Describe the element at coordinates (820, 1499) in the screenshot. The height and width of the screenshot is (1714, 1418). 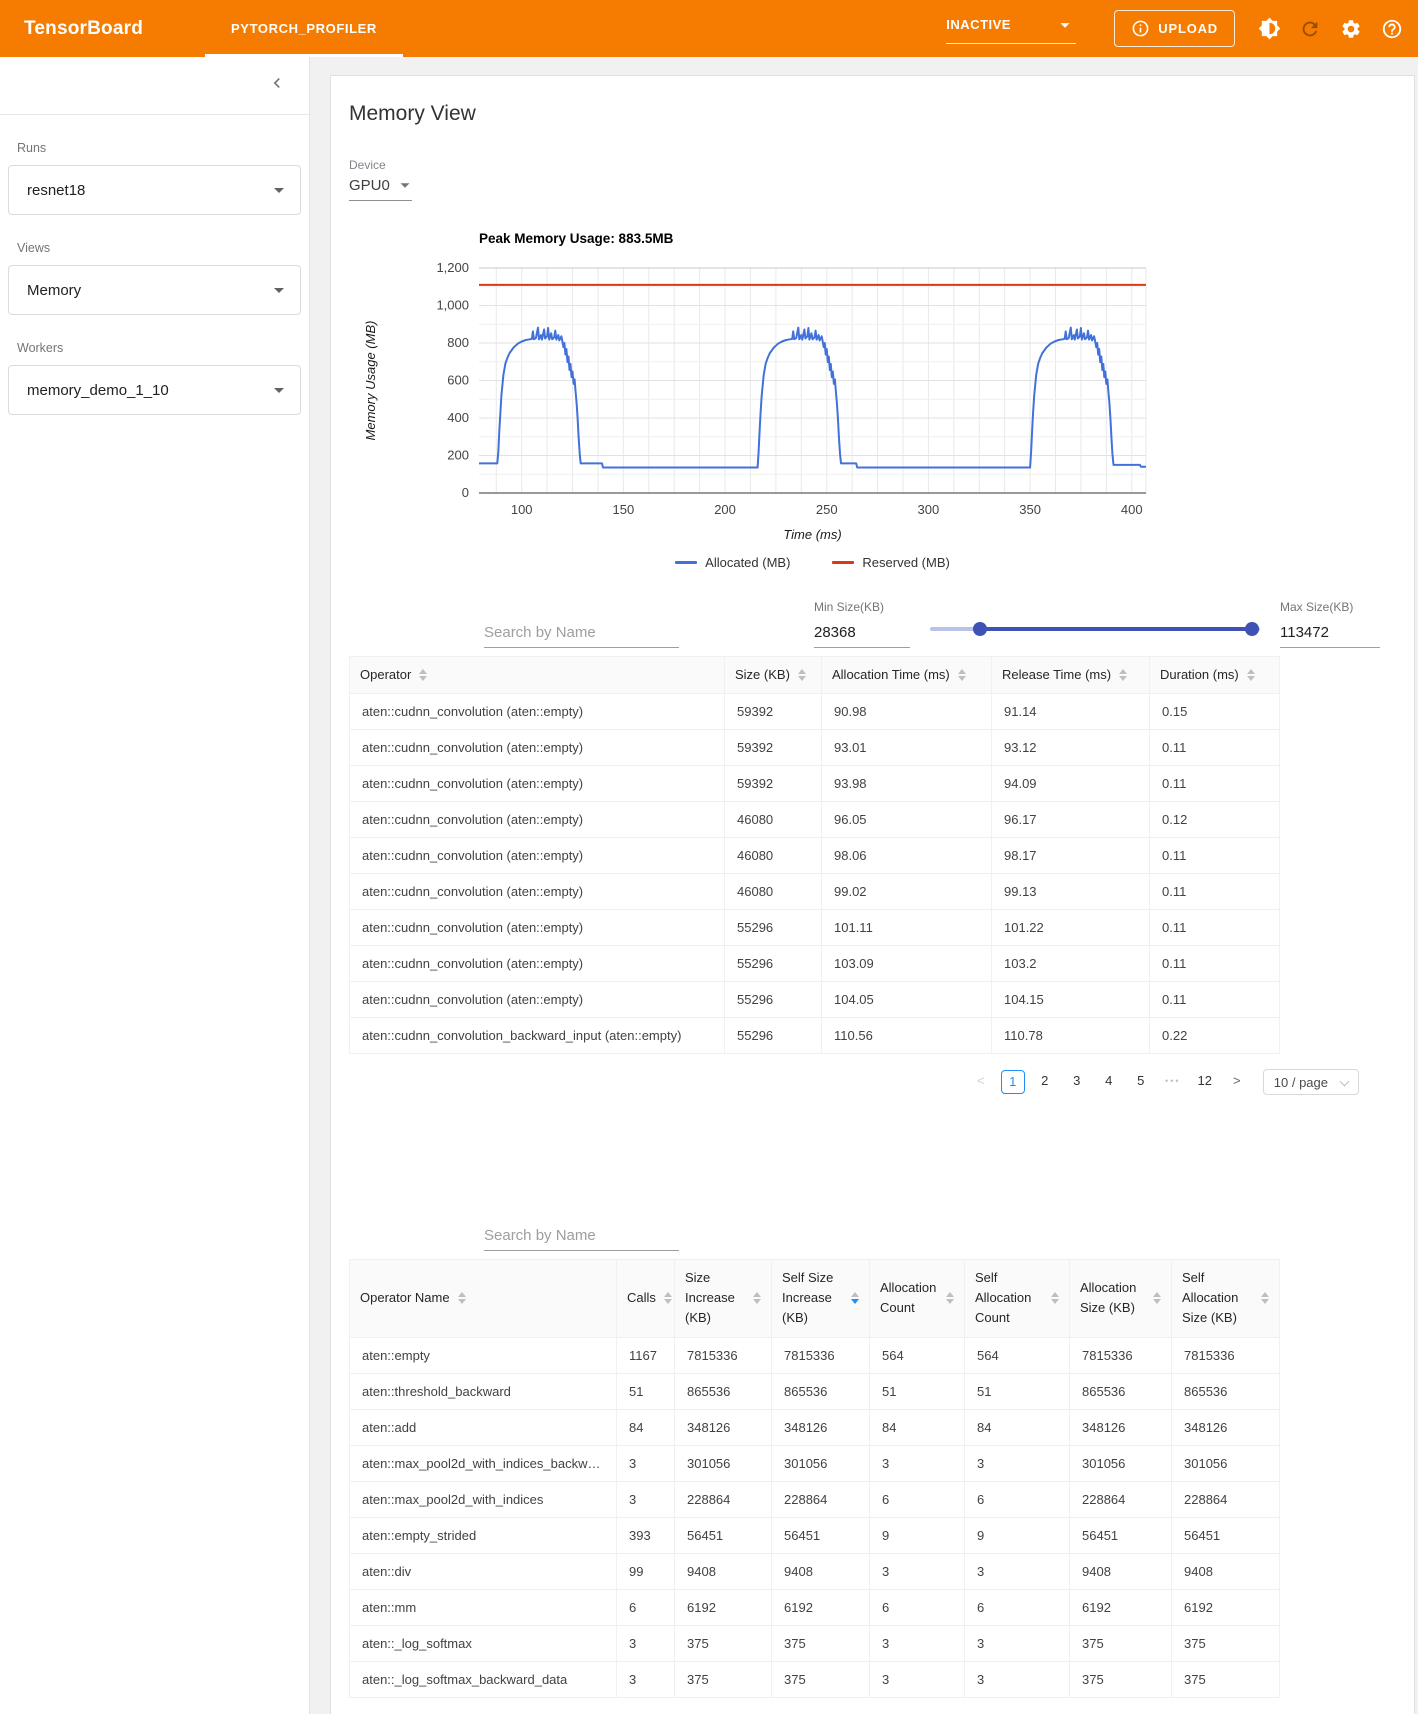
I see `table-cell: 228864` at that location.